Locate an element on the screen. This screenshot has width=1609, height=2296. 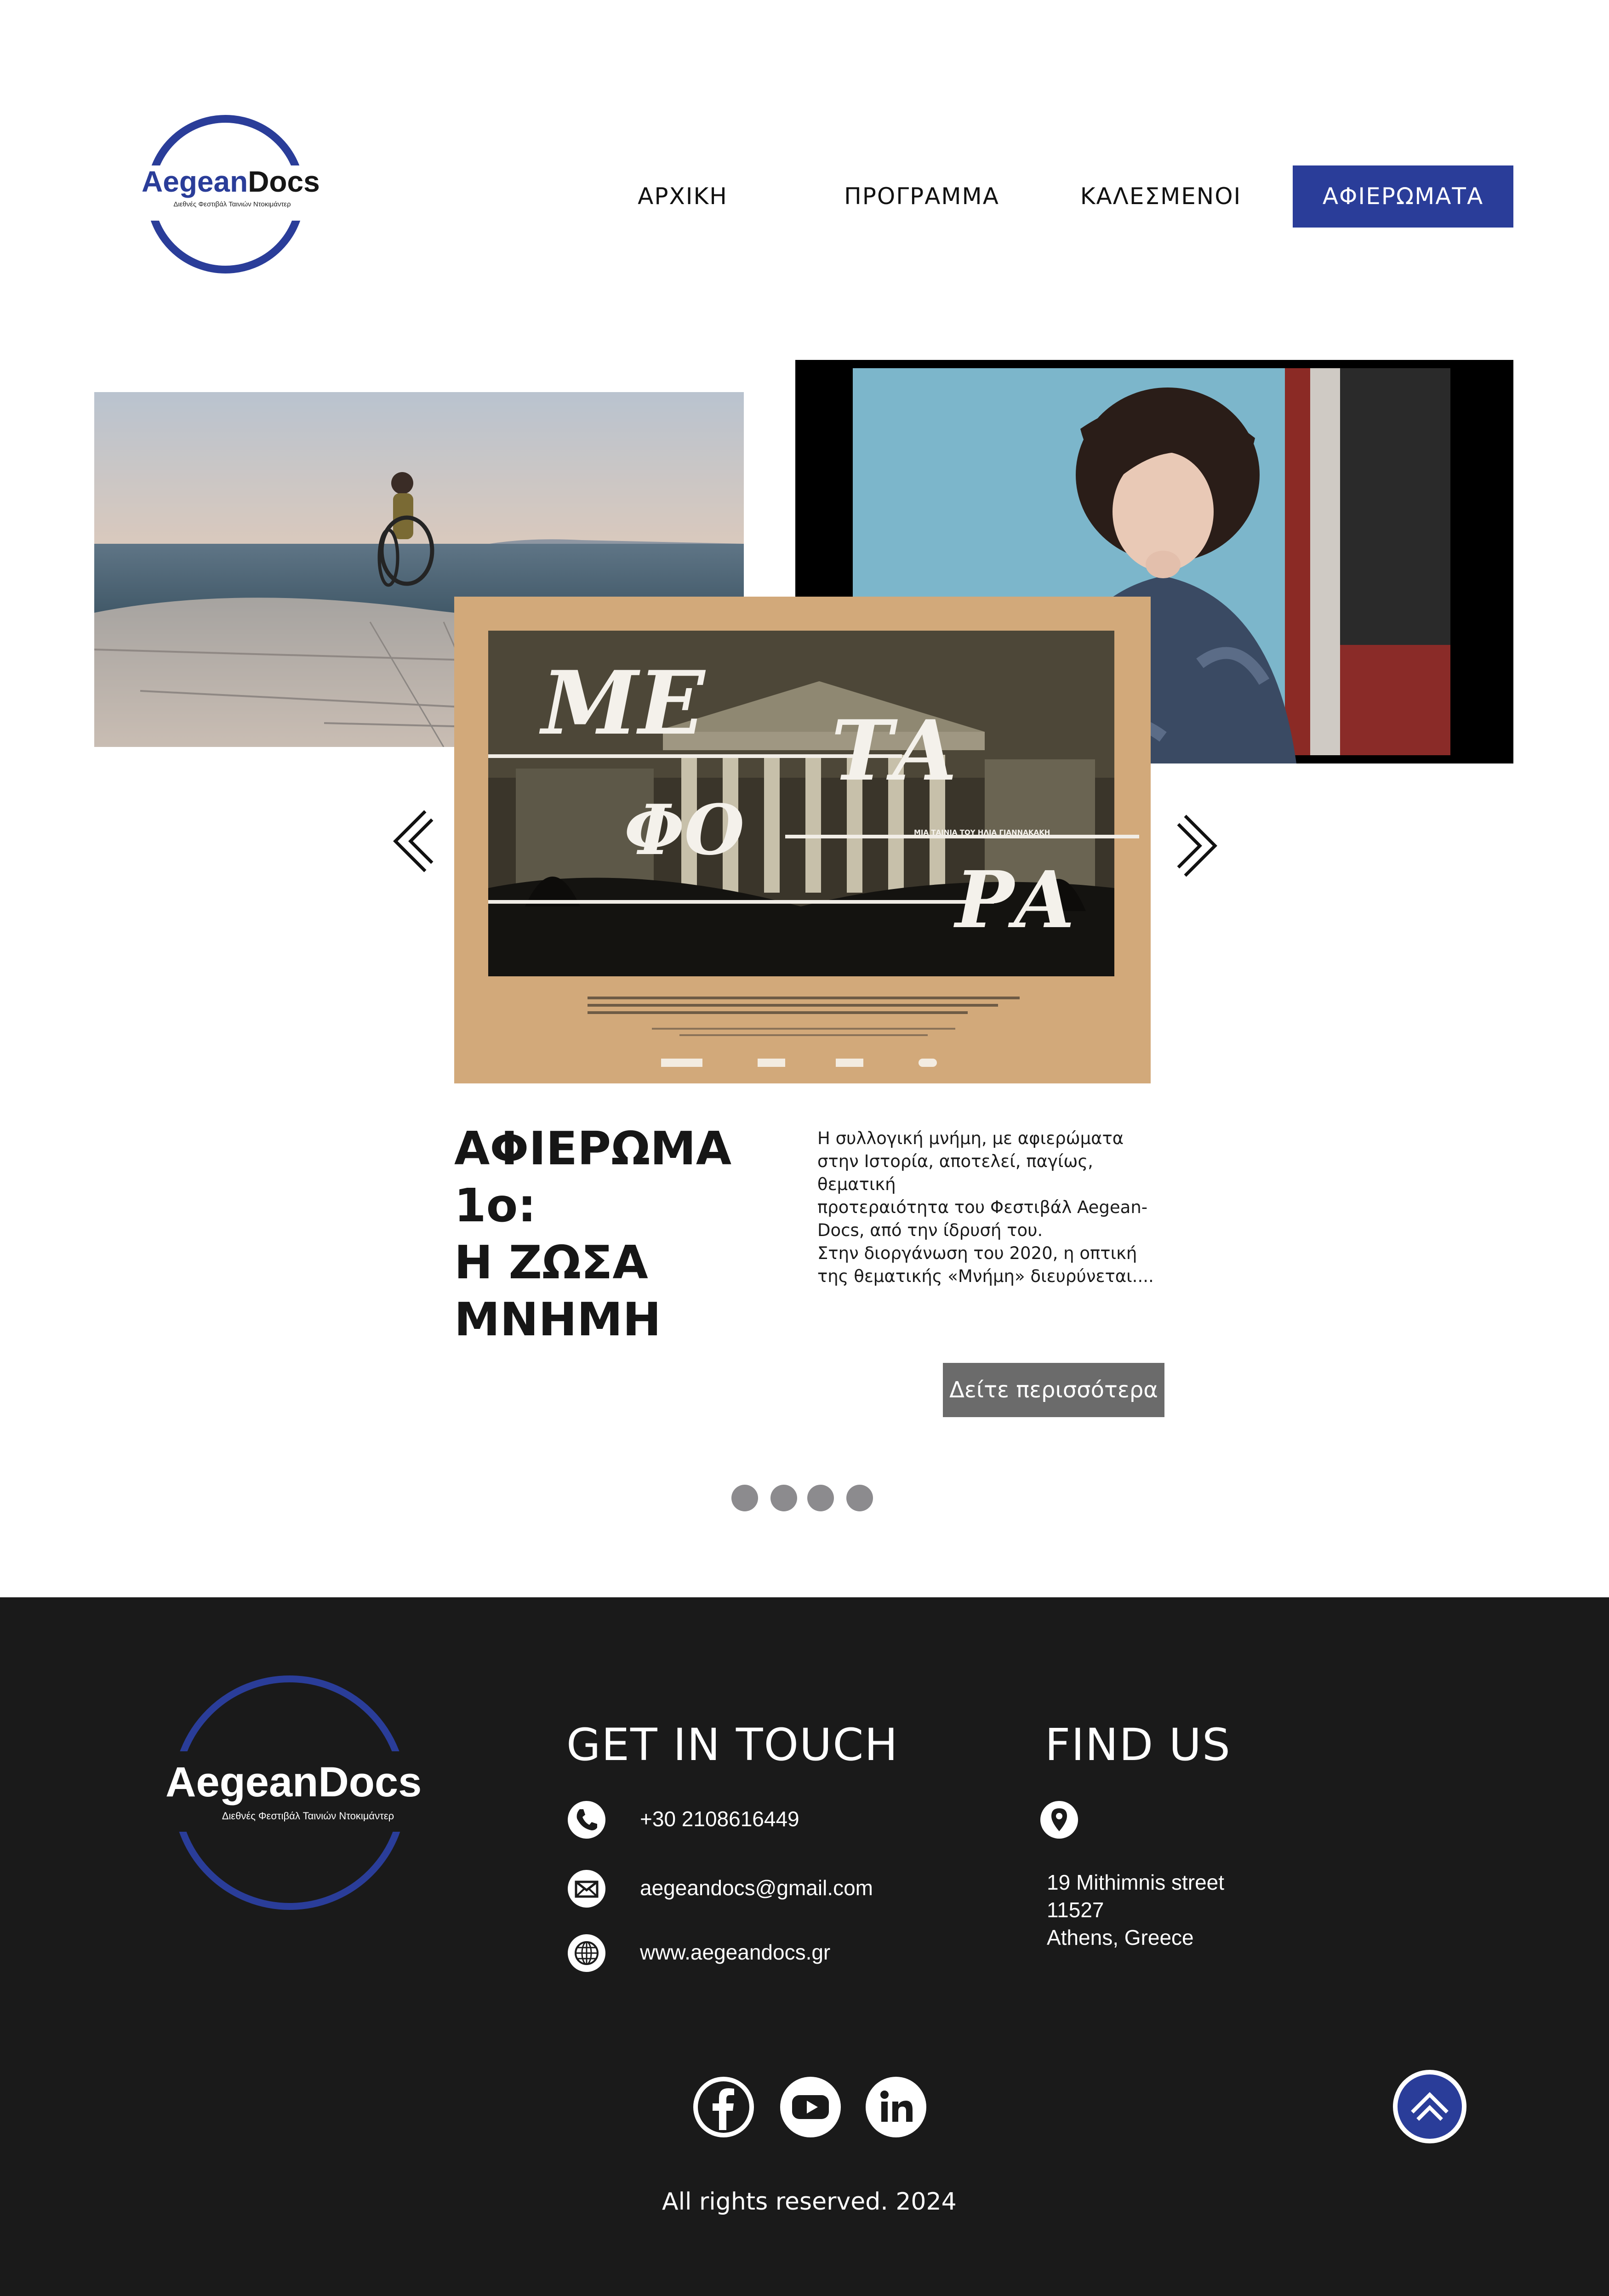
logo-text-docs: Docs is located at coordinates (284, 181).